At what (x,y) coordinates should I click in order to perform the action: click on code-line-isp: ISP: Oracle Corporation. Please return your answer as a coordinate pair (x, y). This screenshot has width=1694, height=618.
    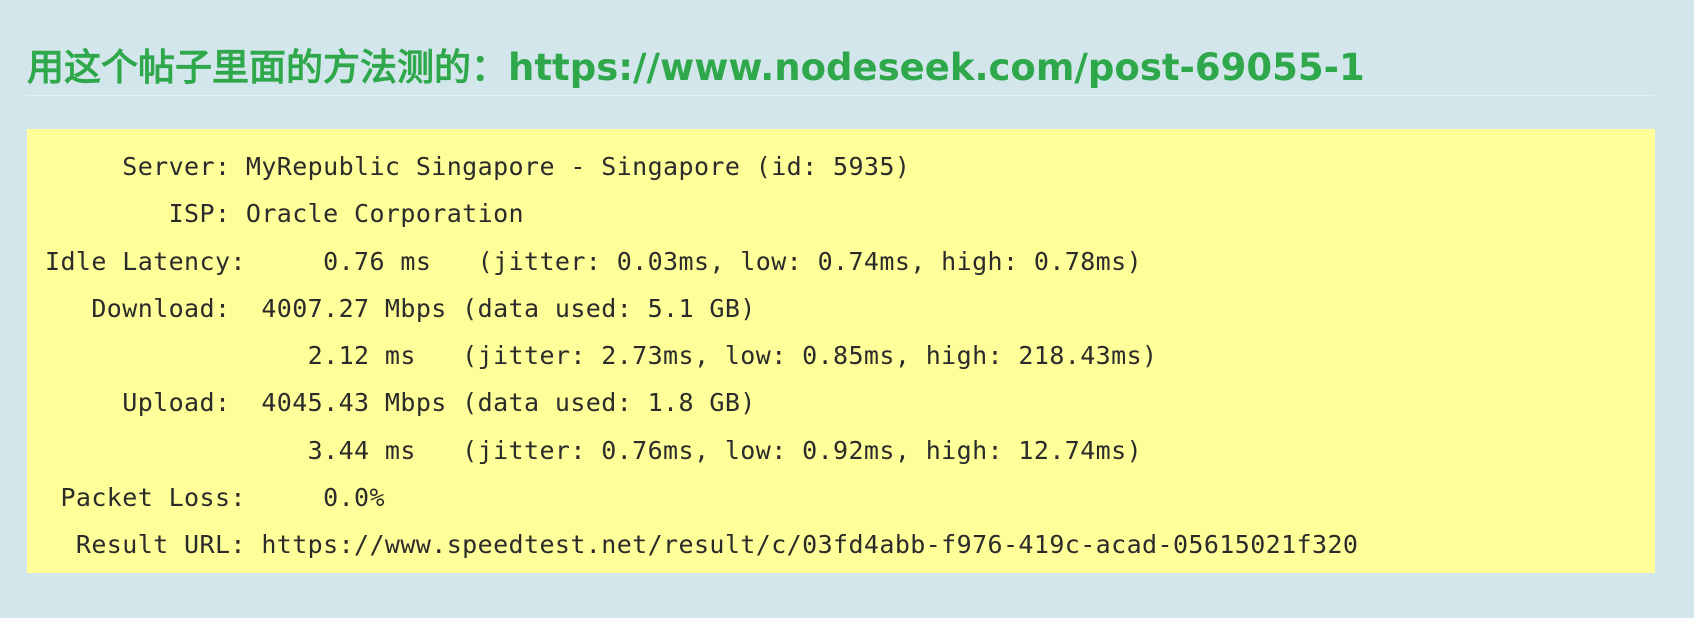
    Looking at the image, I should click on (284, 214).